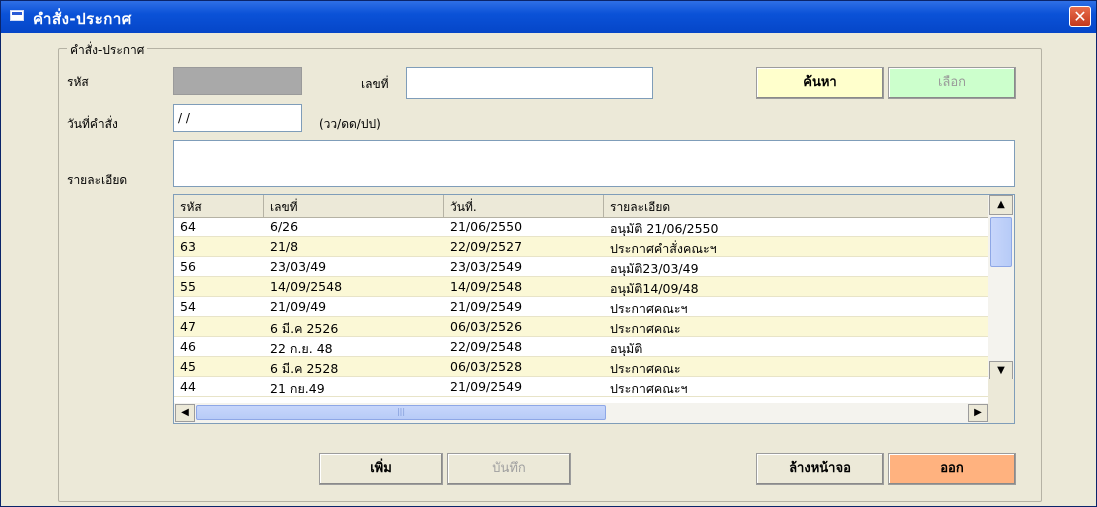 Image resolution: width=1097 pixels, height=507 pixels. Describe the element at coordinates (297, 388) in the screenshot. I see `cell-number: 21 กย.49` at that location.